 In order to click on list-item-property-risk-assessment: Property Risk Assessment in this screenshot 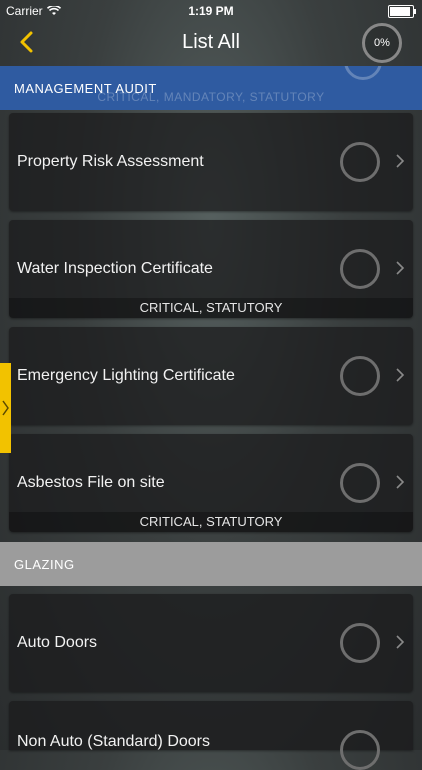, I will do `click(211, 162)`.